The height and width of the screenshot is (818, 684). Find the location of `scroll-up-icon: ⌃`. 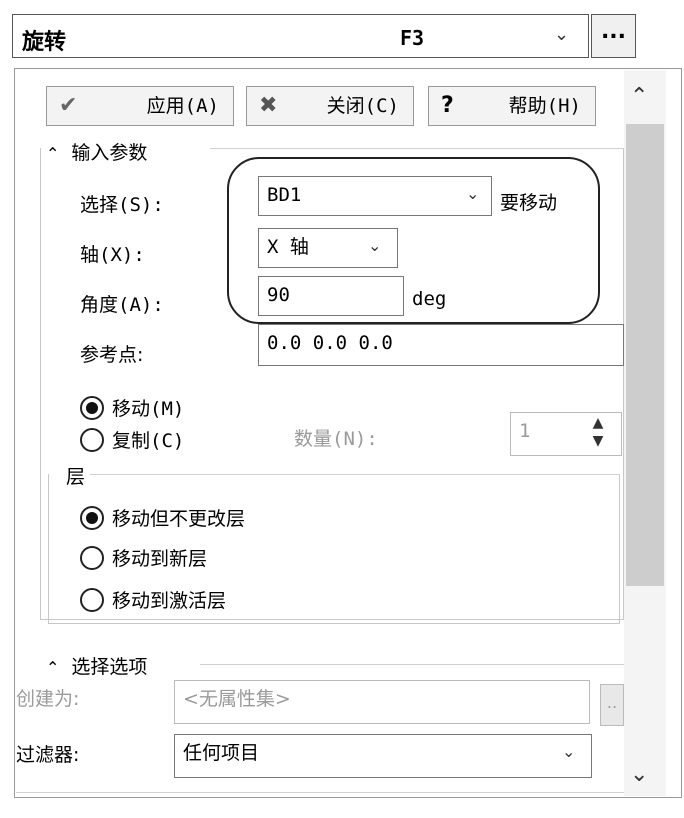

scroll-up-icon: ⌃ is located at coordinates (639, 96).